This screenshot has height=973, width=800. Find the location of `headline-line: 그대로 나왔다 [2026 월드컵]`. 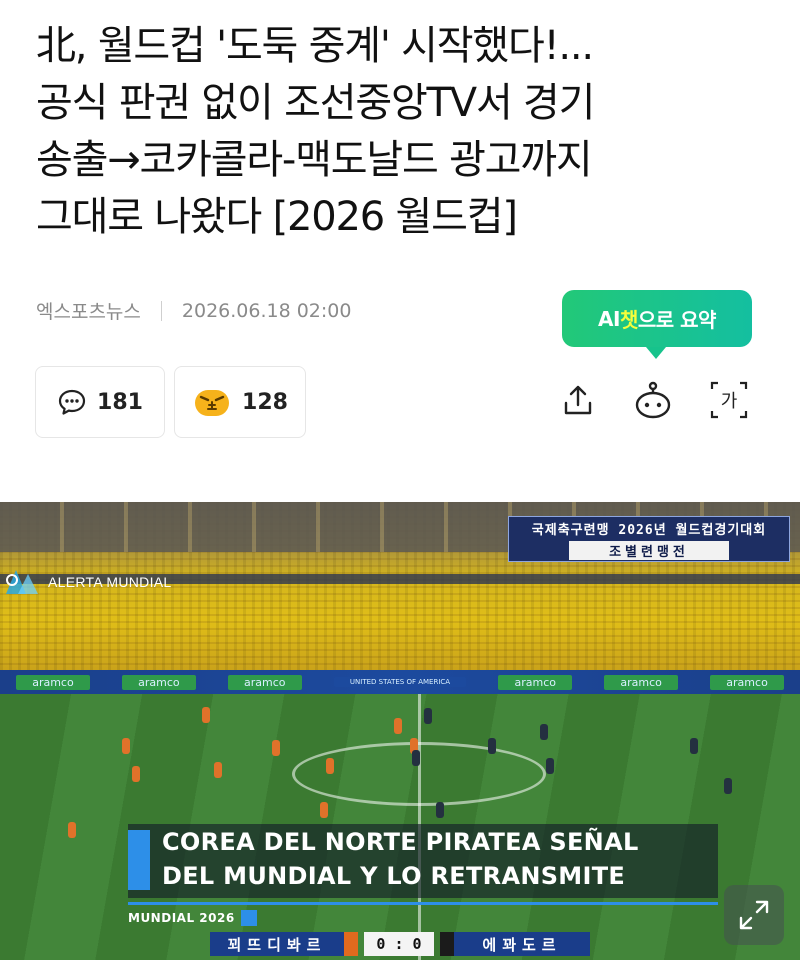

headline-line: 그대로 나왔다 [2026 월드컵] is located at coordinates (277, 217).